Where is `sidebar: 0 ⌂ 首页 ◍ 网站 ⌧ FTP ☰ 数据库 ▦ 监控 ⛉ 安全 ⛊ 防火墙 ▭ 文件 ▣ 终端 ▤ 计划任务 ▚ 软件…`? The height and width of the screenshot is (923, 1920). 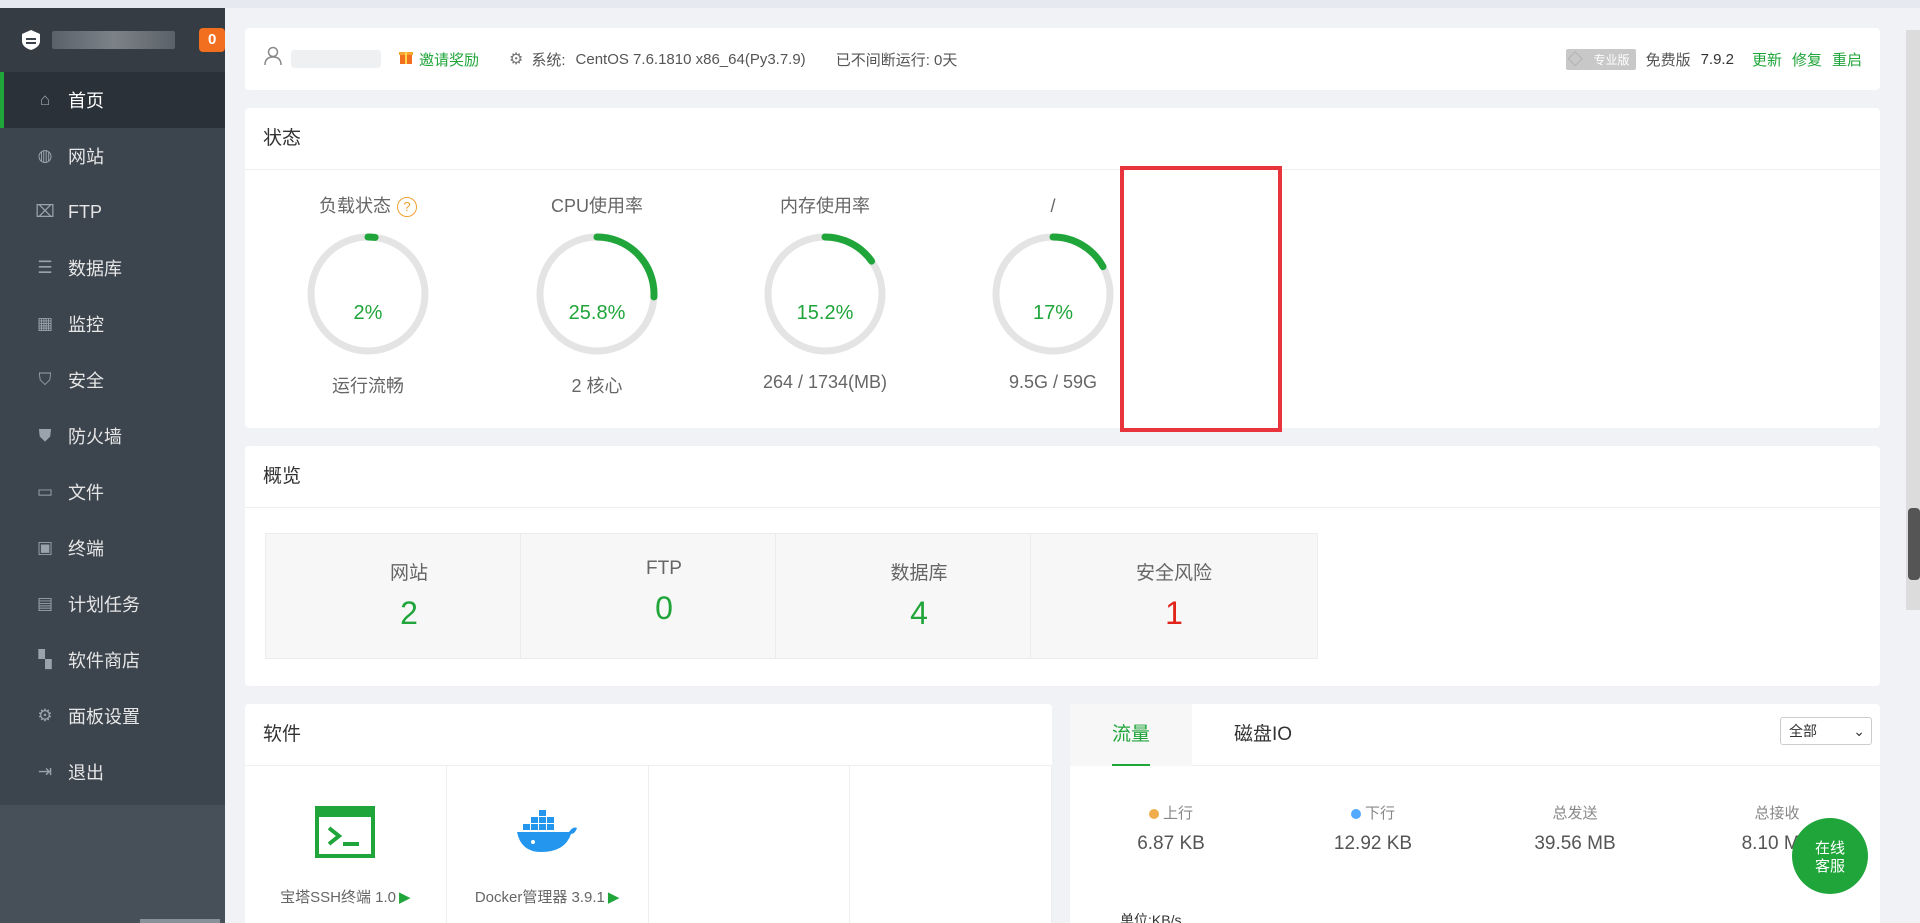
sidebar: 0 ⌂ 首页 ◍ 网站 ⌧ FTP ☰ 数据库 ▦ 监控 ⛉ 安全 ⛊ 防火墙 ▭ 文件 ▣ 终端 ▤ 计划任务 ▚ 软件… is located at coordinates (112, 465).